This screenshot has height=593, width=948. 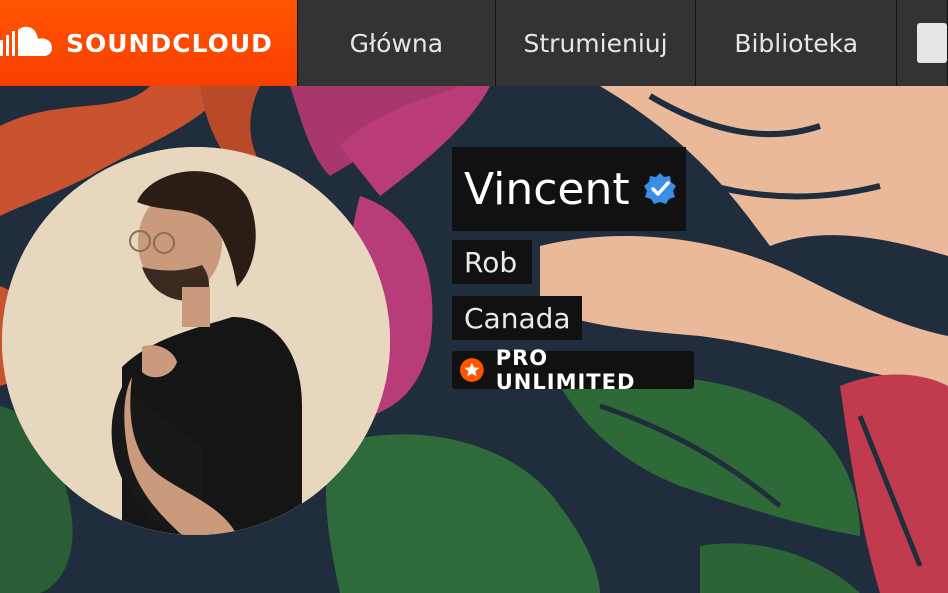 What do you see at coordinates (796, 43) in the screenshot?
I see `nav-library: Biblioteka` at bounding box center [796, 43].